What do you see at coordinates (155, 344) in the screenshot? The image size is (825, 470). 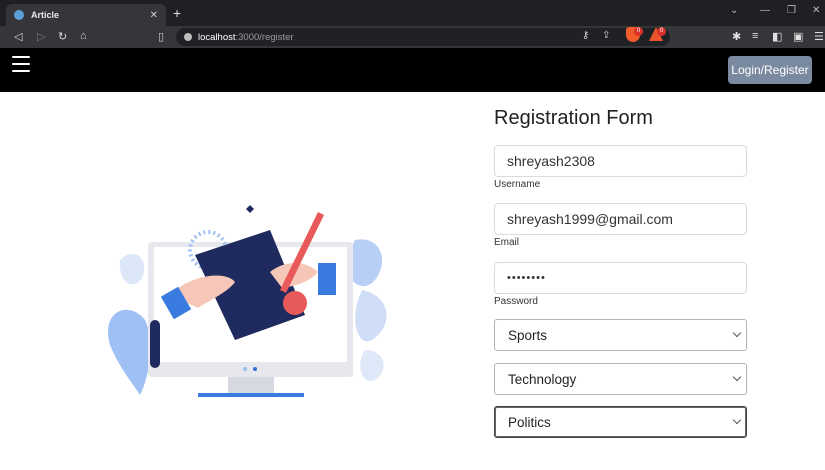 I see `ornament-shape` at bounding box center [155, 344].